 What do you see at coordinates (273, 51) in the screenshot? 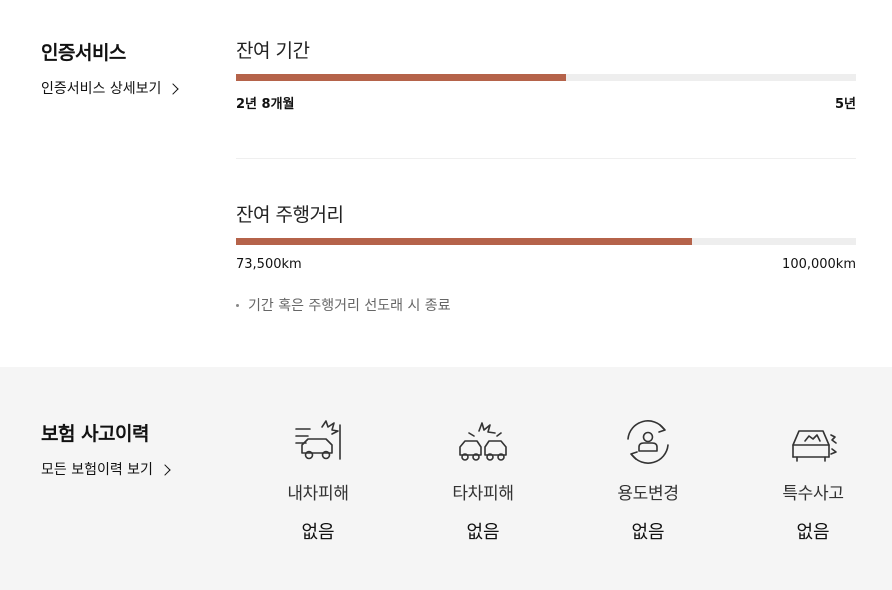
I see `remaining-period-title: 잔여 기간` at bounding box center [273, 51].